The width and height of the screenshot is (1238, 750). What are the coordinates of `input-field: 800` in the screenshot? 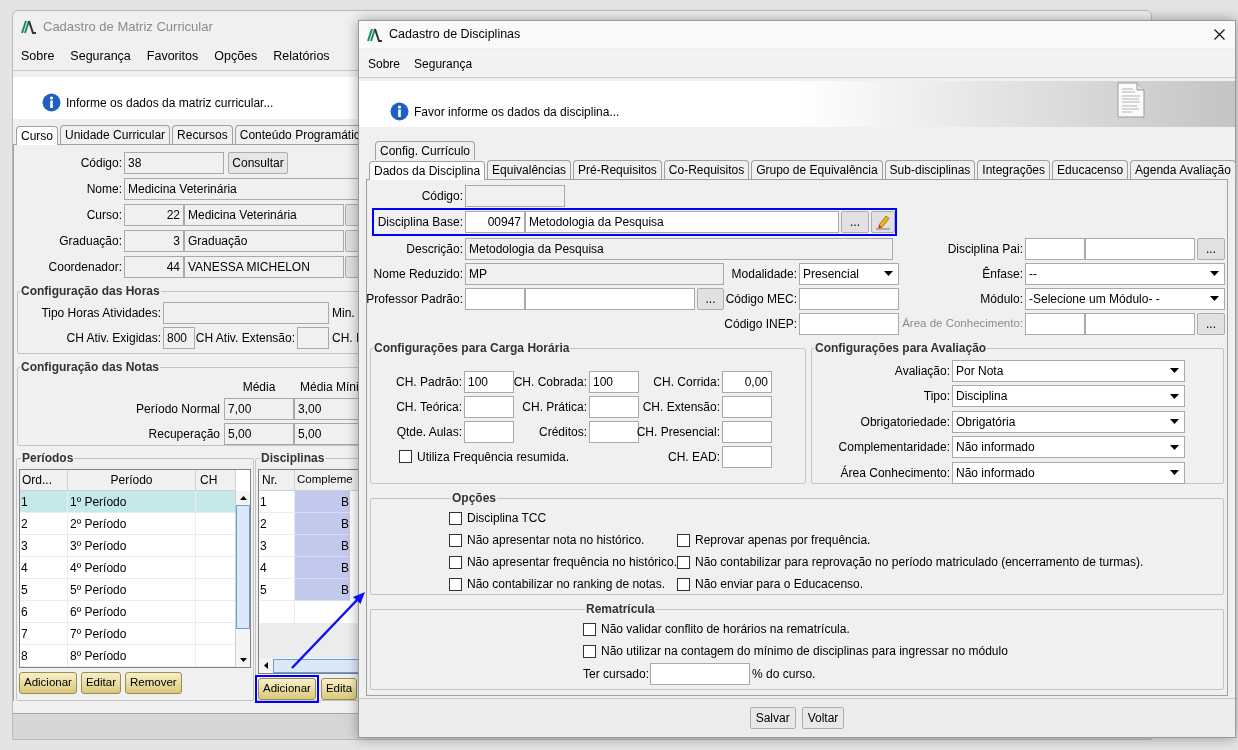 It's located at (179, 337).